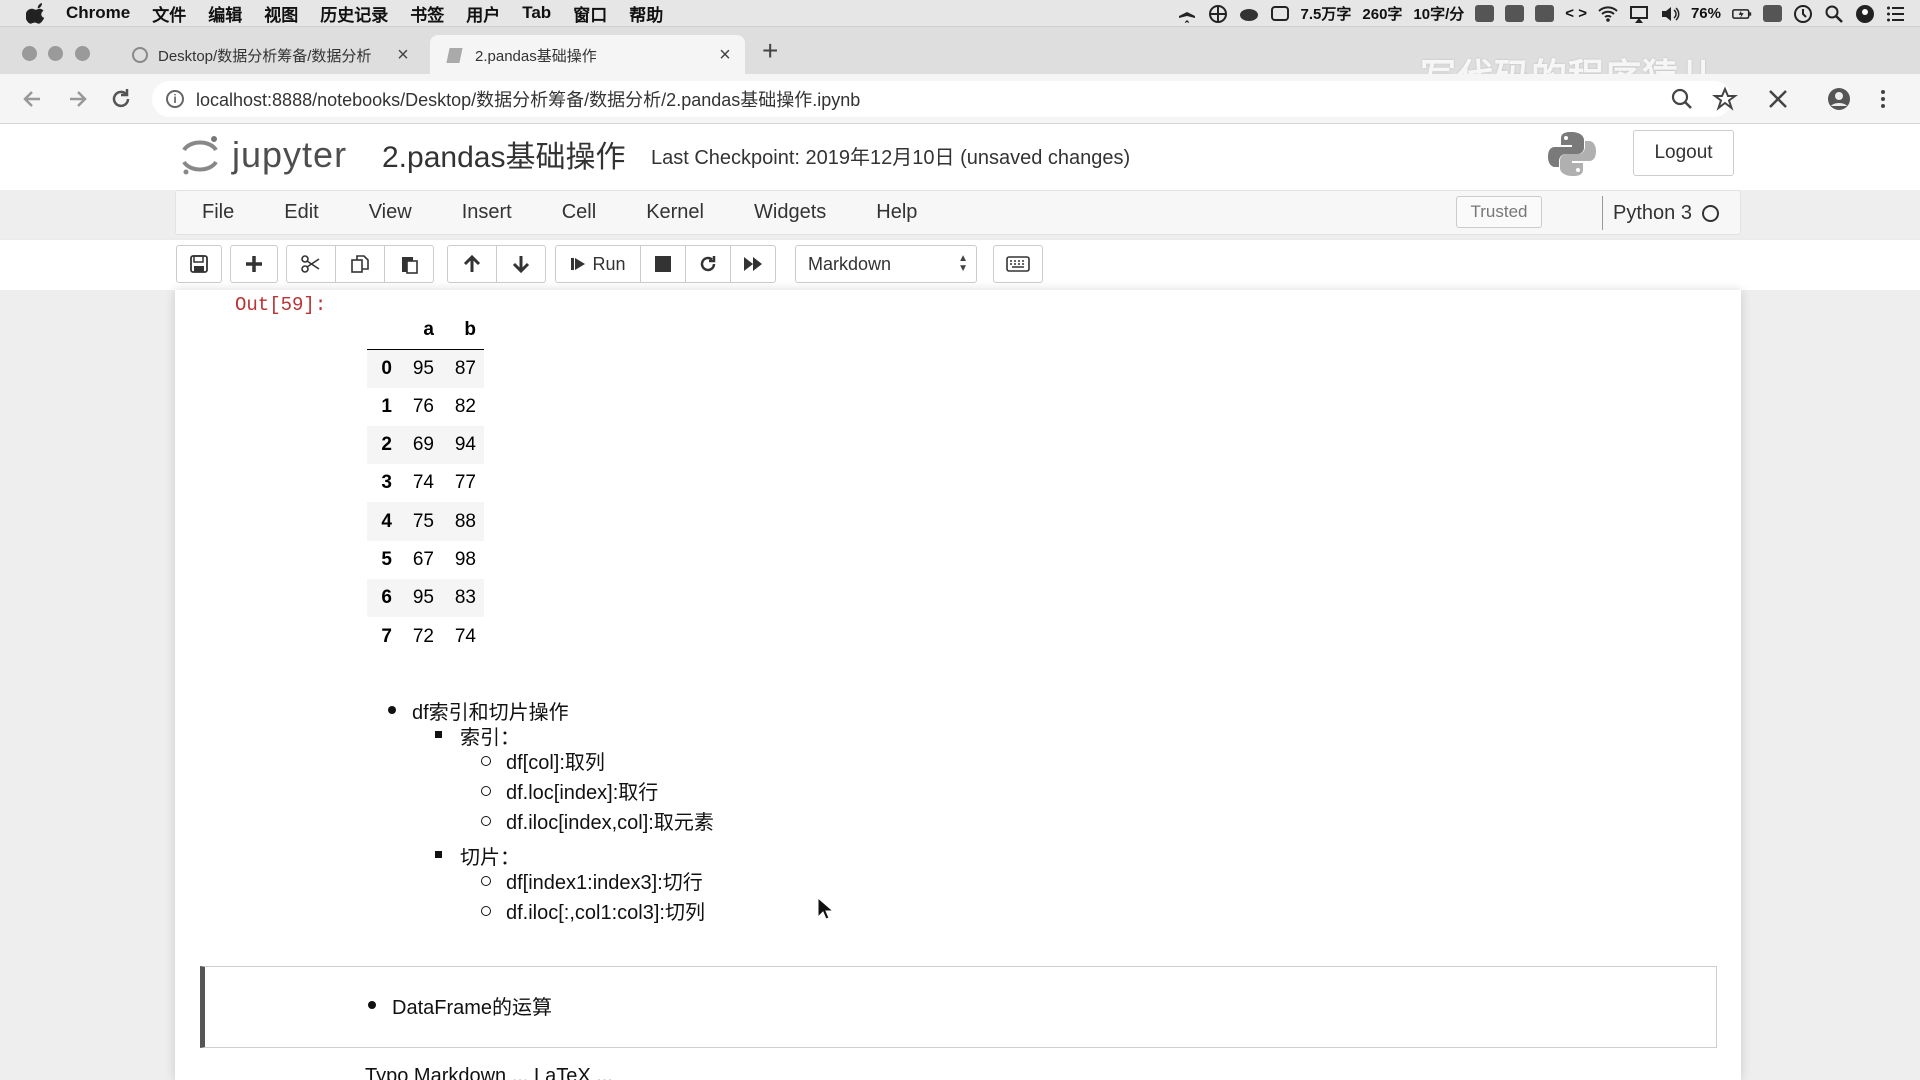 The height and width of the screenshot is (1080, 1920). What do you see at coordinates (199, 264) in the screenshot?
I see `save-button` at bounding box center [199, 264].